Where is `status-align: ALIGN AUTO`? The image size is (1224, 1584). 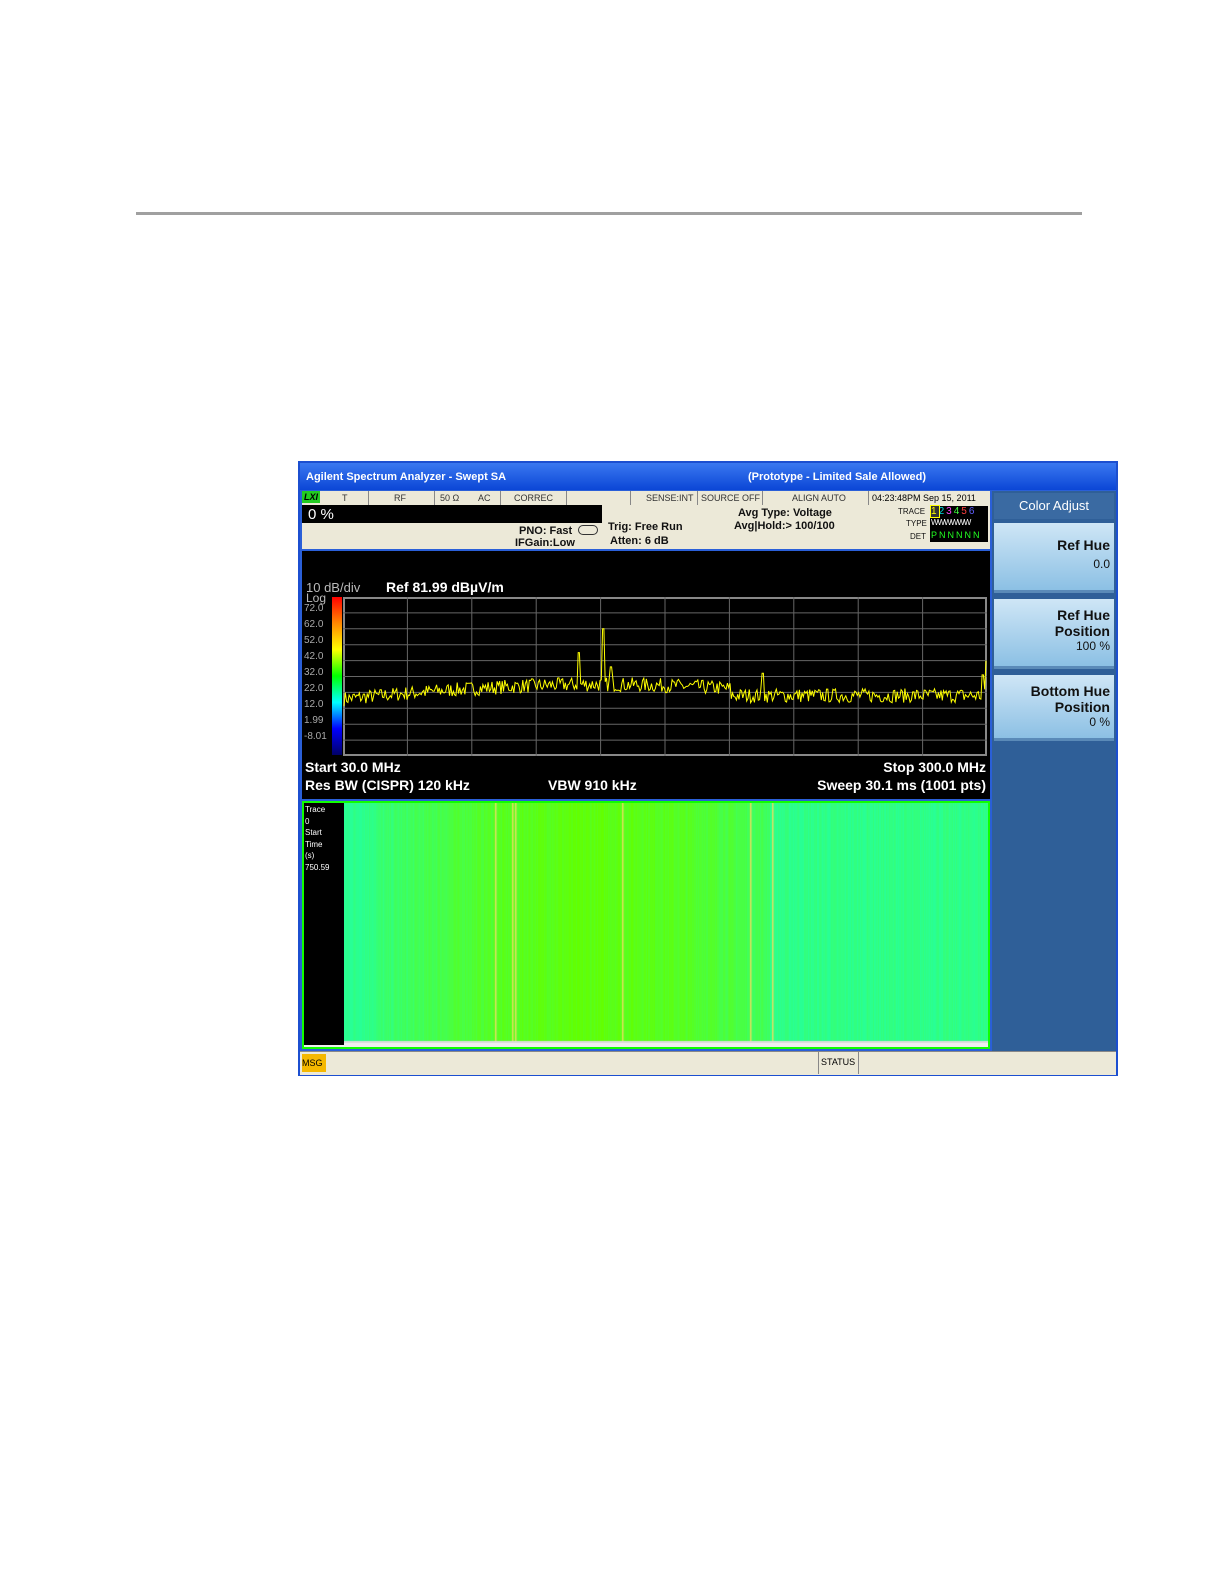
status-align: ALIGN AUTO is located at coordinates (819, 498).